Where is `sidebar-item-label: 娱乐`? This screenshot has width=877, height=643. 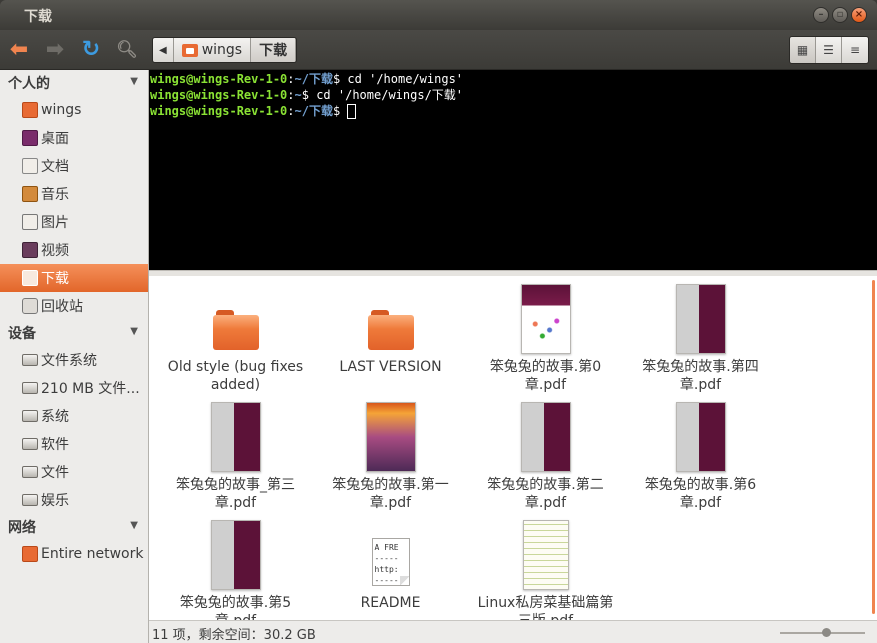
sidebar-item-label: 娱乐 is located at coordinates (55, 501).